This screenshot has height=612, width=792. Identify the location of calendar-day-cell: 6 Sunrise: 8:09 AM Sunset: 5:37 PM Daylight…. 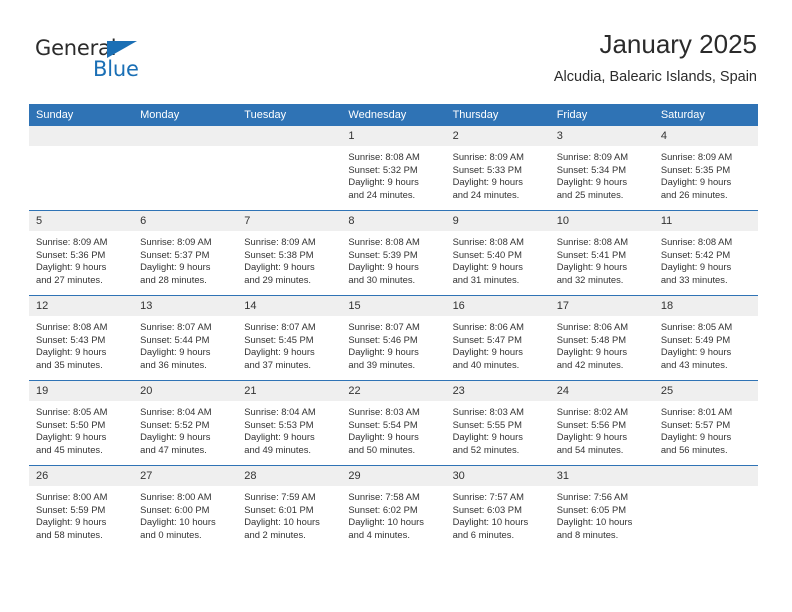
(185, 253).